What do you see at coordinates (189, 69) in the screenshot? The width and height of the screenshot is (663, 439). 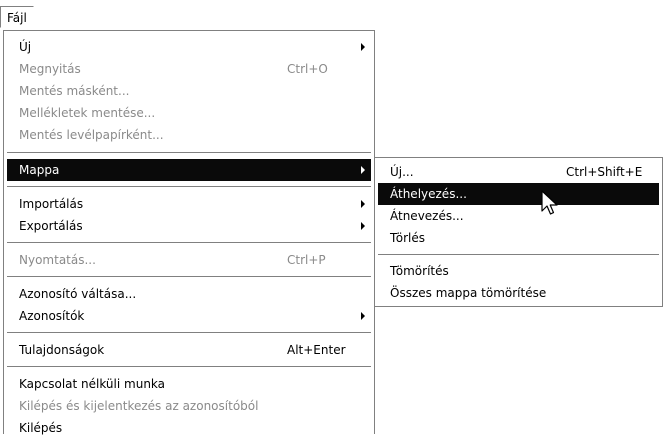 I see `menu-item-open: Megnyitás Ctrl+O` at bounding box center [189, 69].